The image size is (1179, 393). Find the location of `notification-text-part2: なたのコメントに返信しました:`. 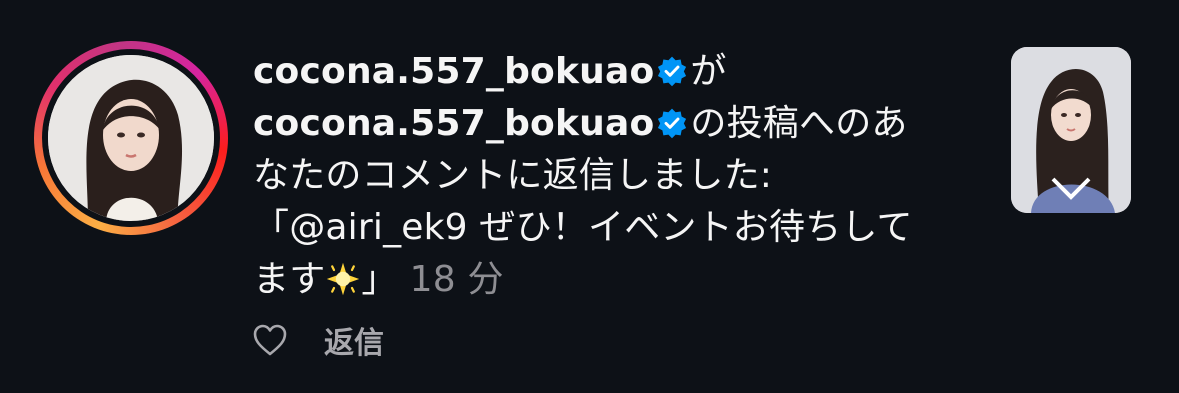

notification-text-part2: なたのコメントに返信しました: is located at coordinates (513, 175).